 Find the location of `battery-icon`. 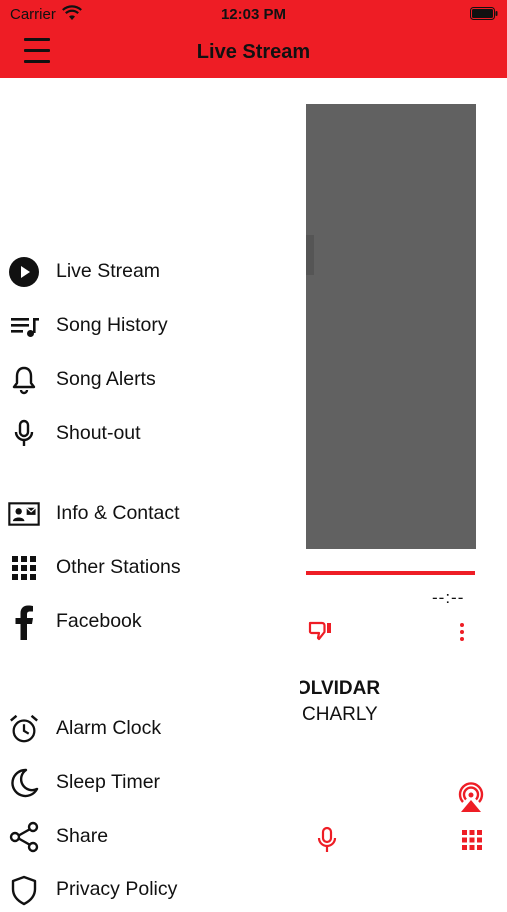

battery-icon is located at coordinates (484, 13).